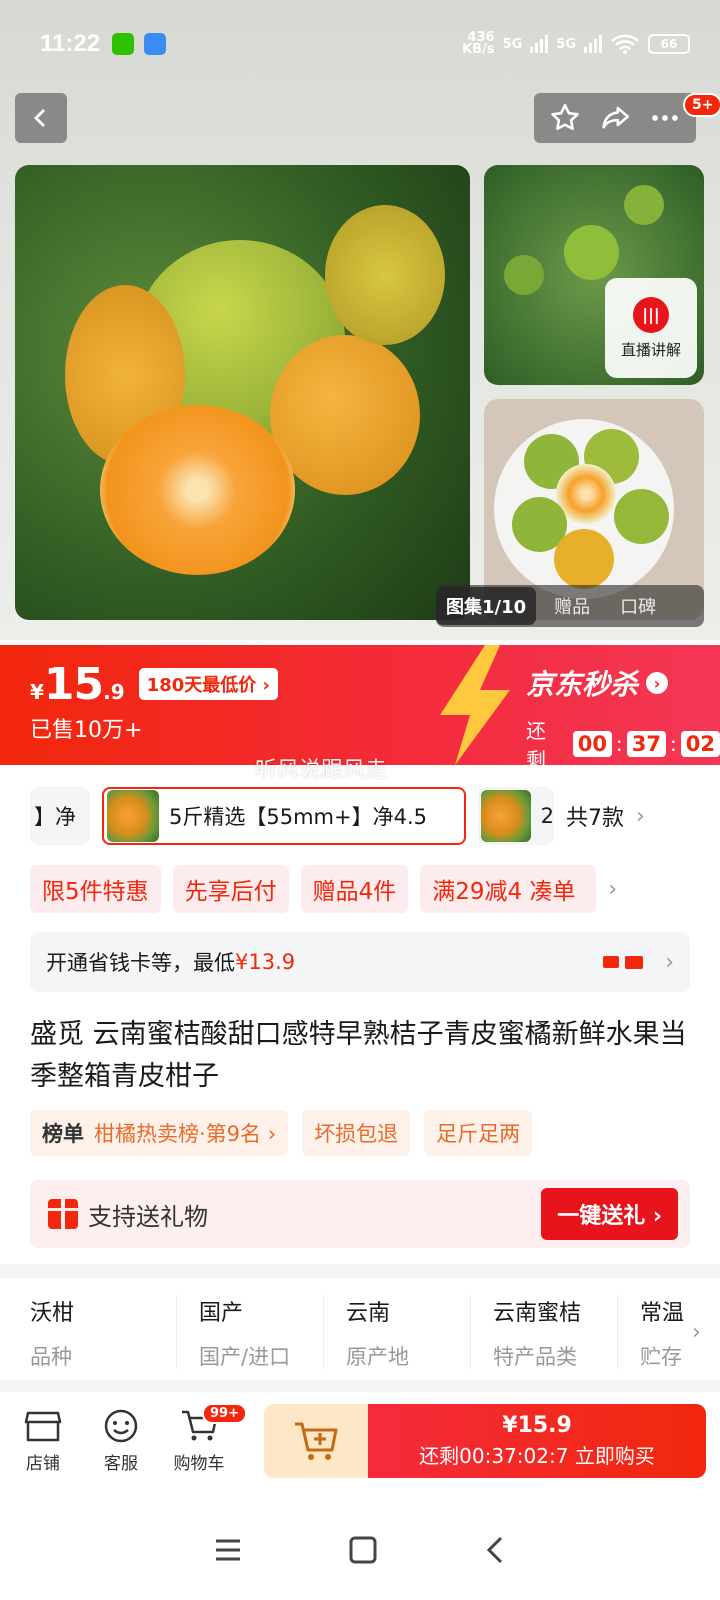 This screenshot has height=1600, width=720. What do you see at coordinates (121, 1441) in the screenshot?
I see `service-button: 客服` at bounding box center [121, 1441].